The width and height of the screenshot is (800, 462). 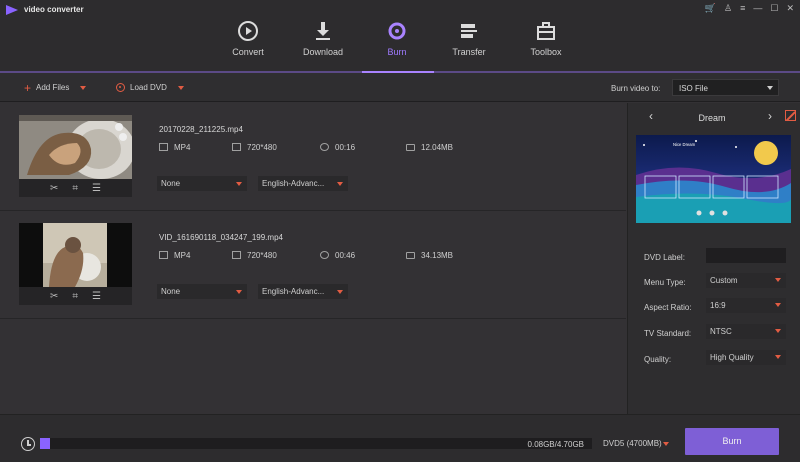 What do you see at coordinates (746, 331) in the screenshot?
I see `tv-standard-select: NTSC` at bounding box center [746, 331].